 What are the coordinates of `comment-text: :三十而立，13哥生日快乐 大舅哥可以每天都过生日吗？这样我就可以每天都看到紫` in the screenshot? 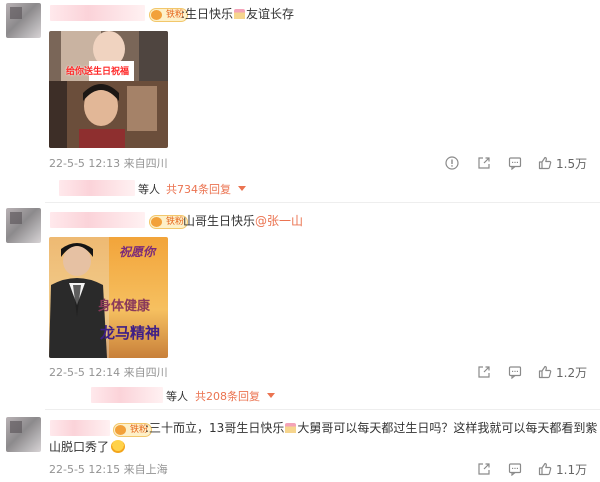 It's located at (371, 428).